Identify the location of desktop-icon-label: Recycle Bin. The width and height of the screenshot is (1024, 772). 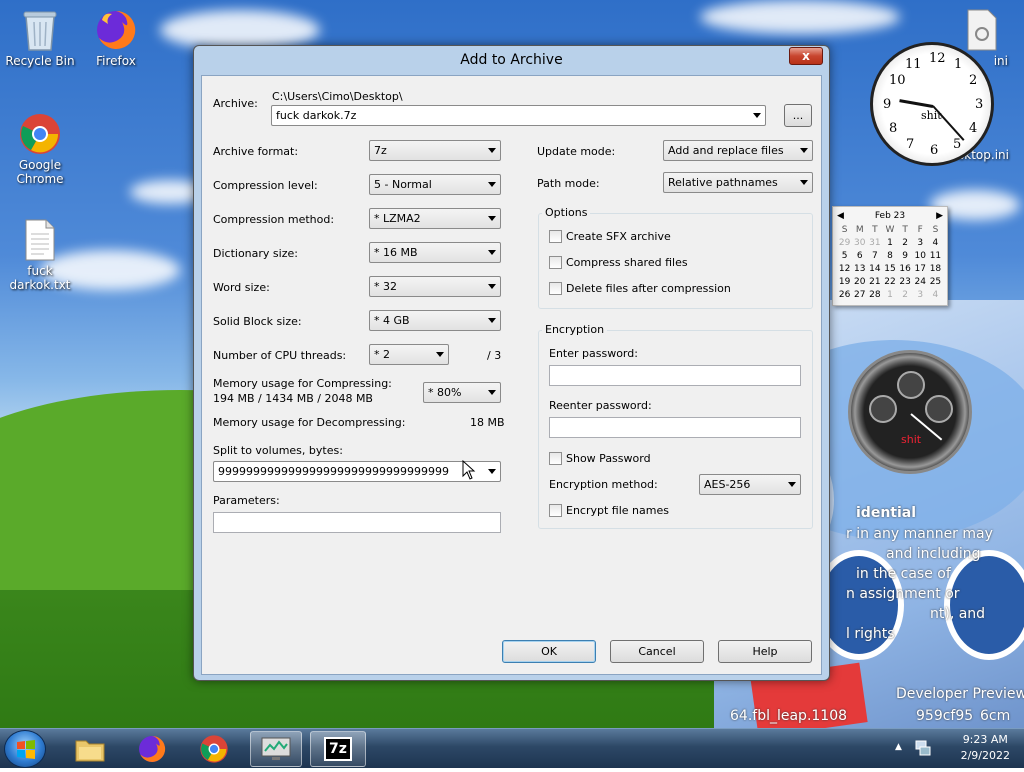
(40, 61).